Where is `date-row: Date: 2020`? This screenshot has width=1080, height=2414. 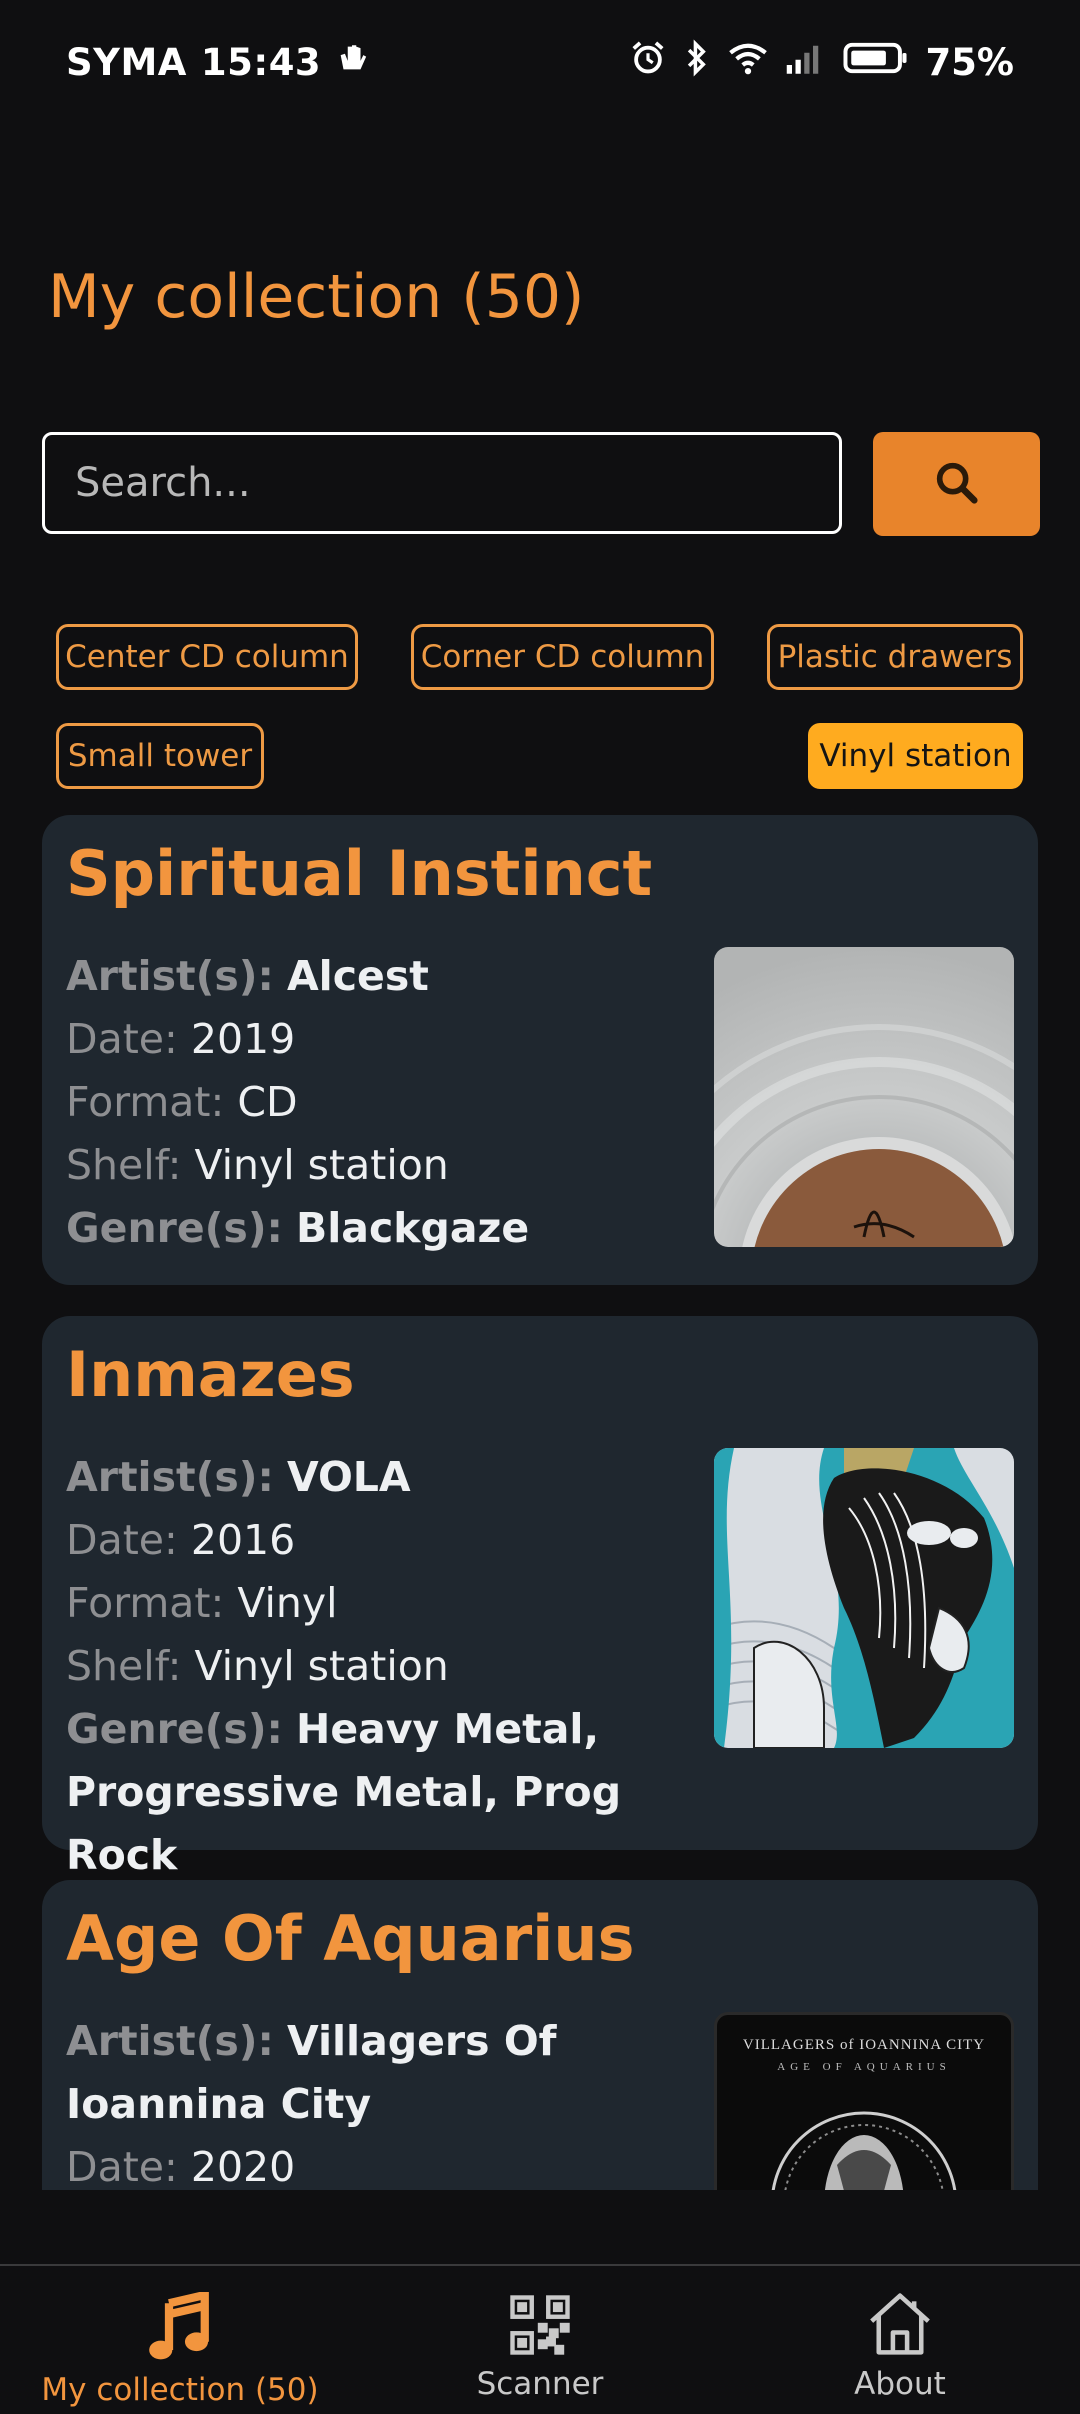
date-row: Date: 2020 is located at coordinates (376, 2163).